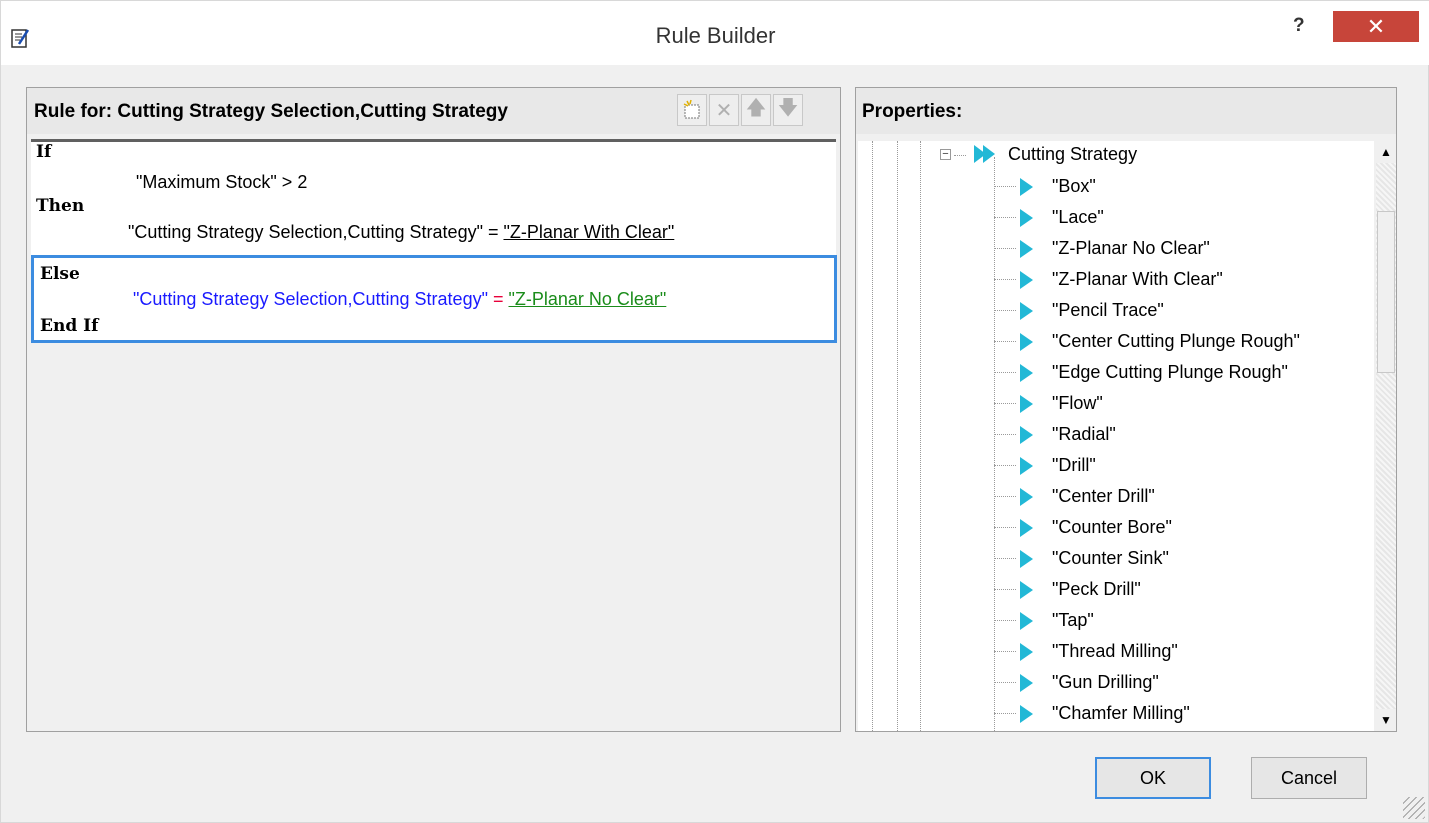 This screenshot has width=1429, height=823. I want to click on tree-item: "Thread Milling", so click(1116, 652).